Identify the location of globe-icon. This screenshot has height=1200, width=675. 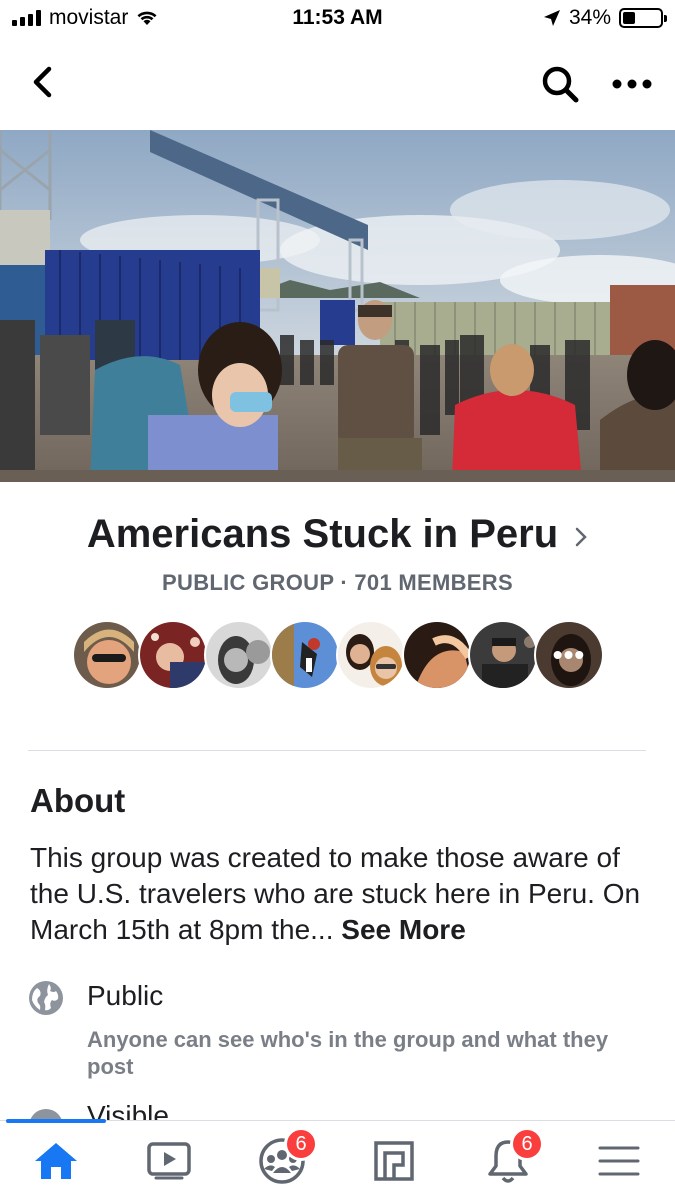
(46, 998).